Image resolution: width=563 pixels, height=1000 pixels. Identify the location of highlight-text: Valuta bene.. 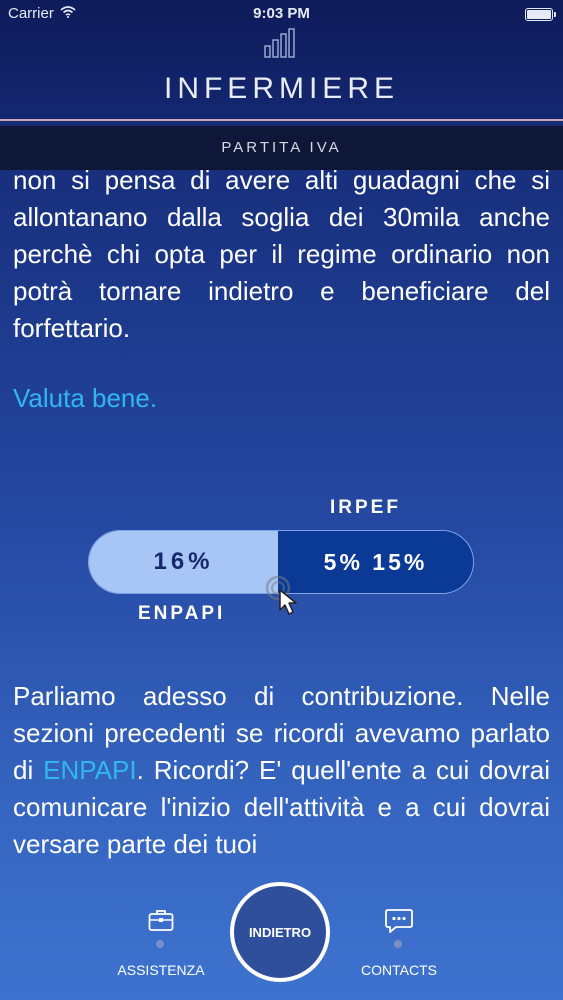
(85, 398).